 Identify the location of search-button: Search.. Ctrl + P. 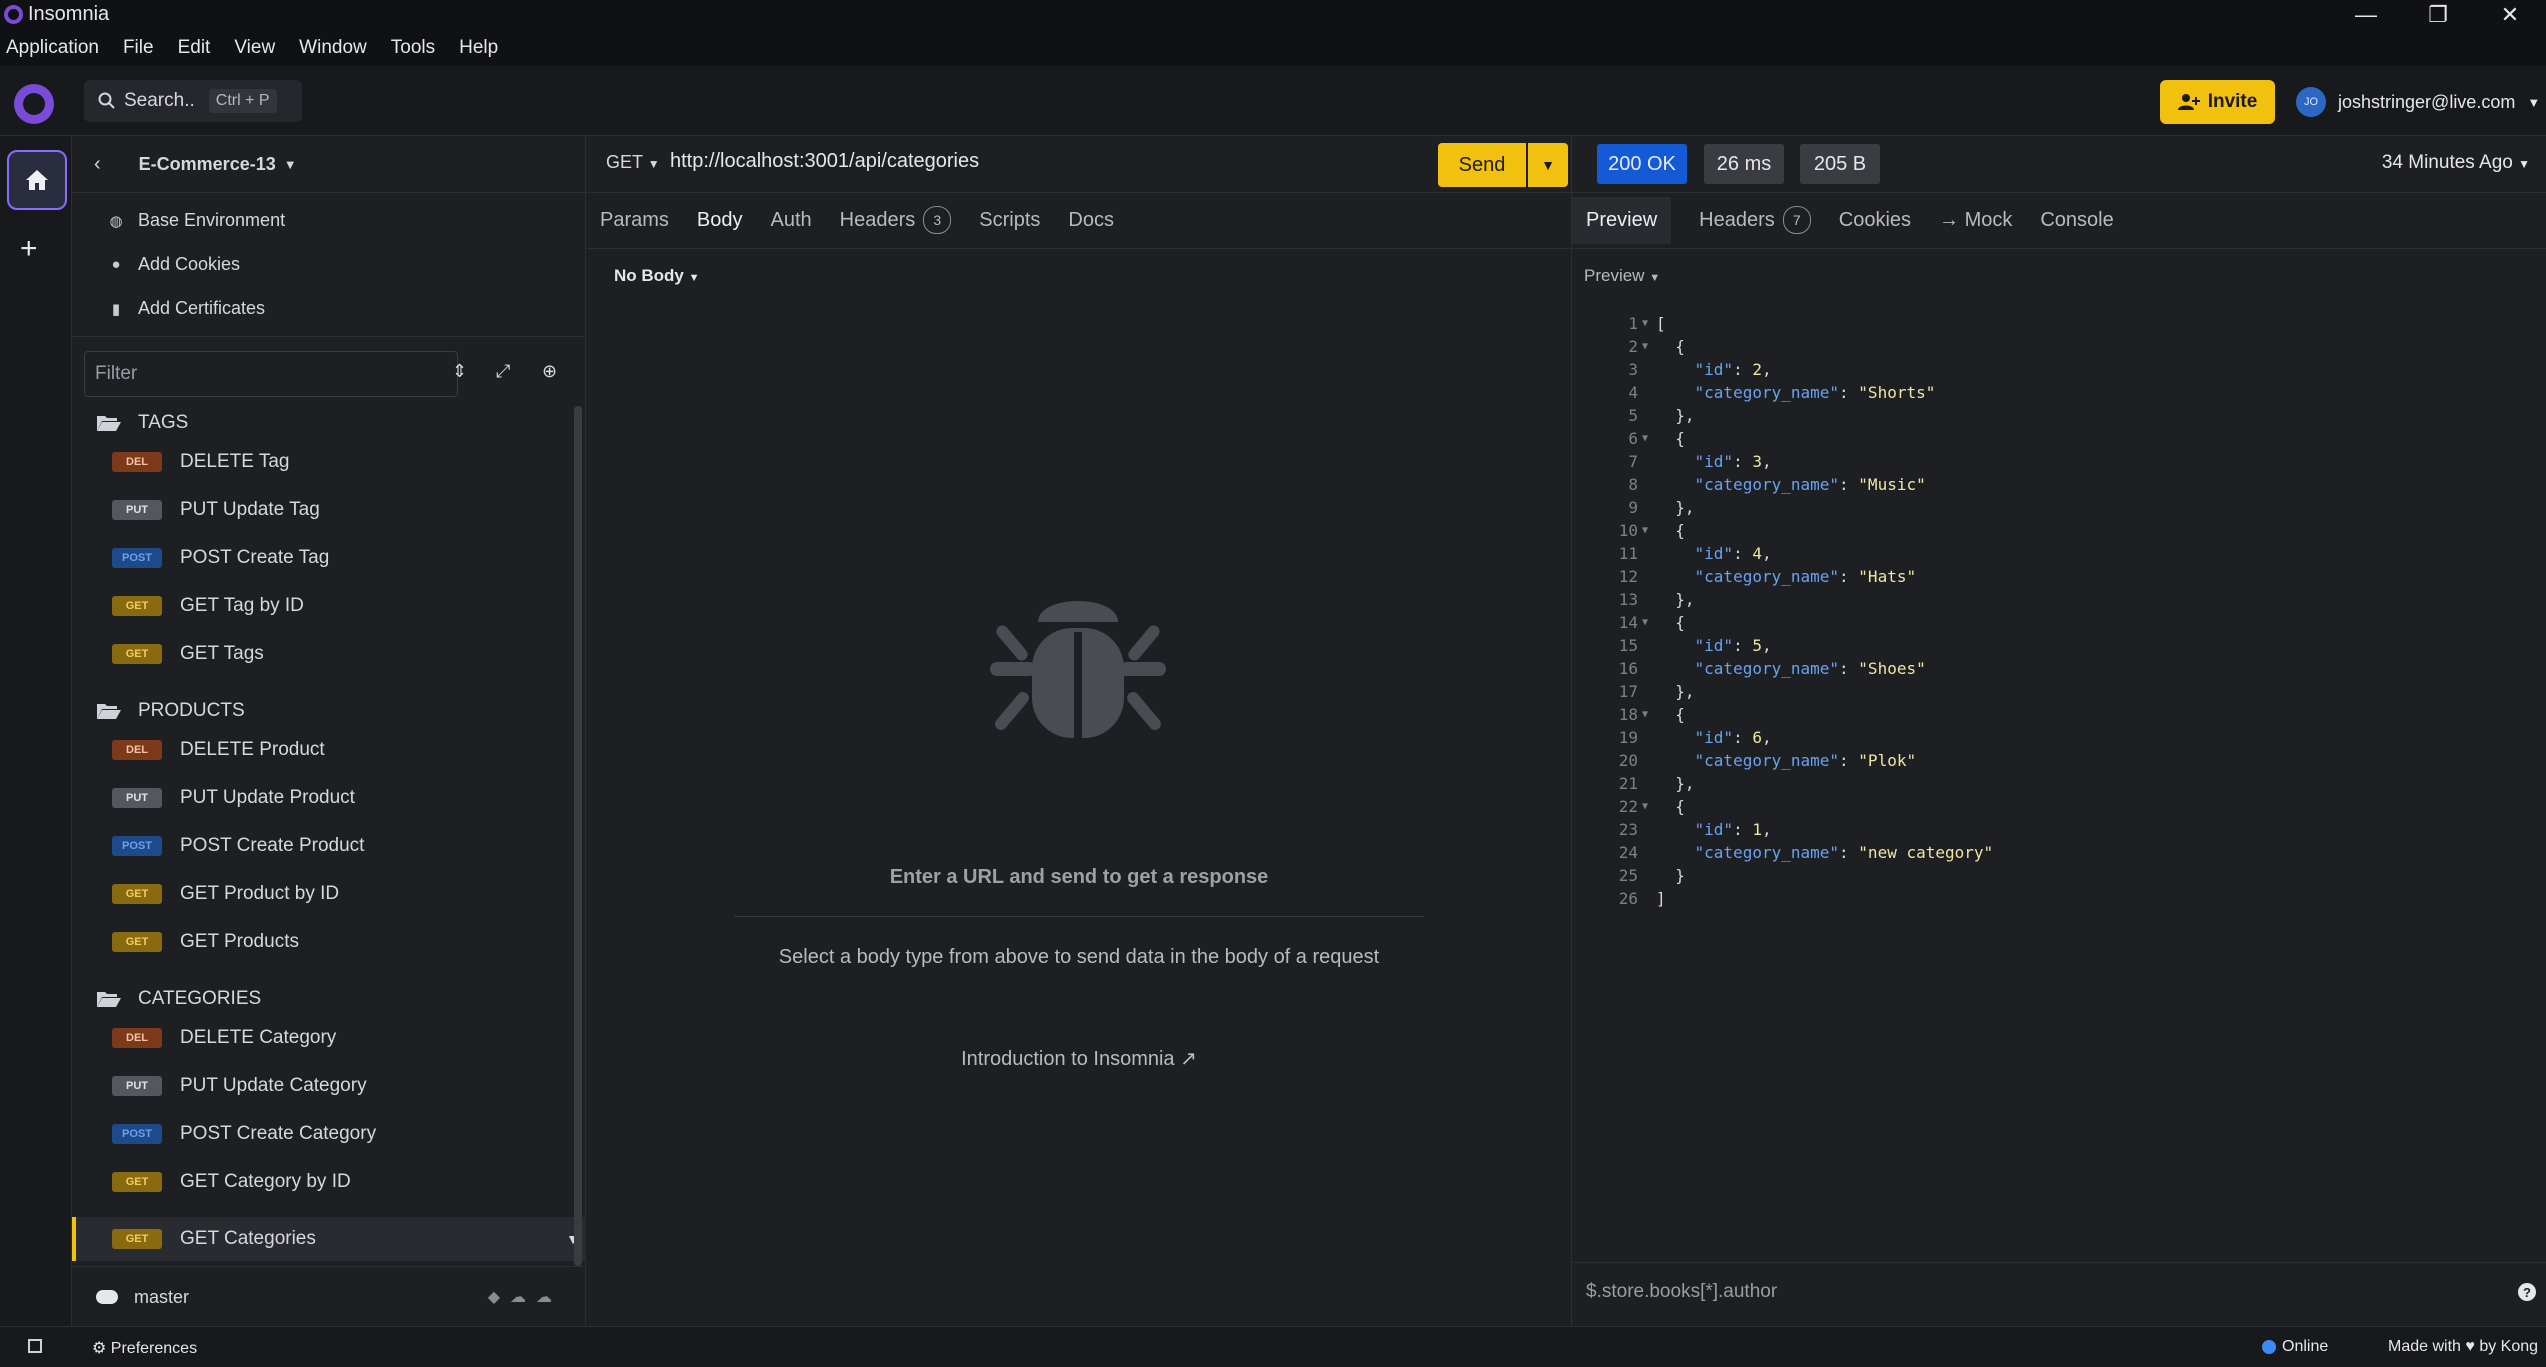
(193, 101).